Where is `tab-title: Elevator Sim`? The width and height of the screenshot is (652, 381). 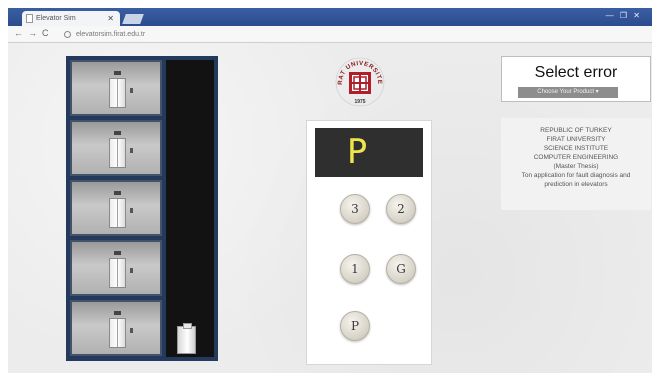
tab-title: Elevator Sim is located at coordinates (56, 18).